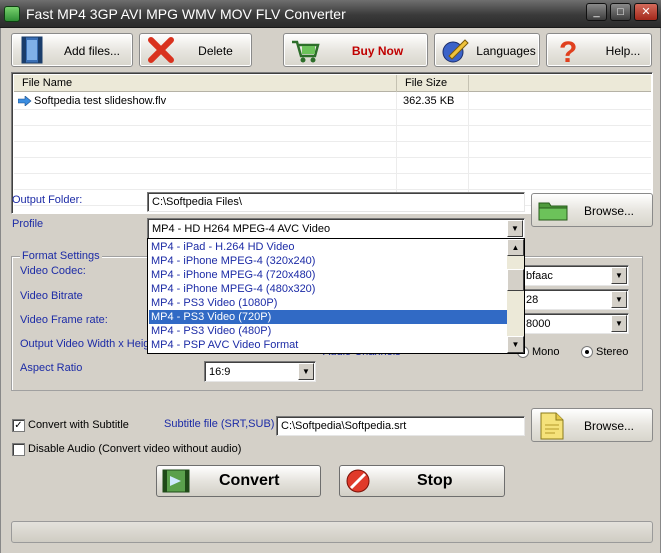 The image size is (661, 553). What do you see at coordinates (306, 51) in the screenshot?
I see `shopping-cart-icon` at bounding box center [306, 51].